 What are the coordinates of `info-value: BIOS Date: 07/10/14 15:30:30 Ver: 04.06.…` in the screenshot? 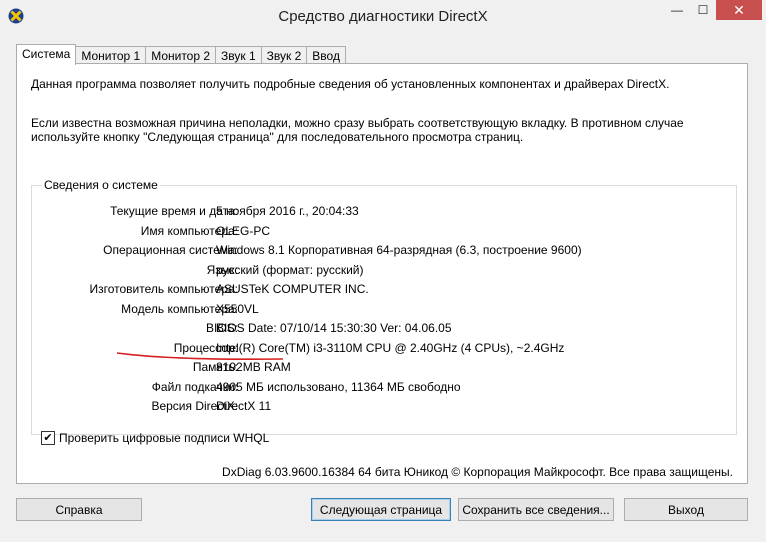 It's located at (334, 328).